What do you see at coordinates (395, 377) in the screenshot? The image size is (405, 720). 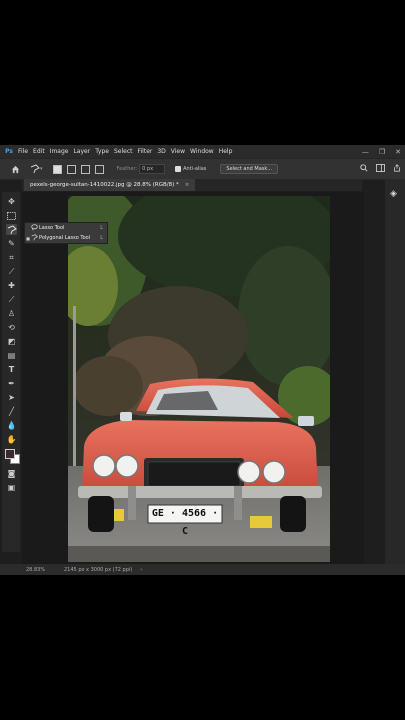 I see `right-panel-strip: ◈` at bounding box center [395, 377].